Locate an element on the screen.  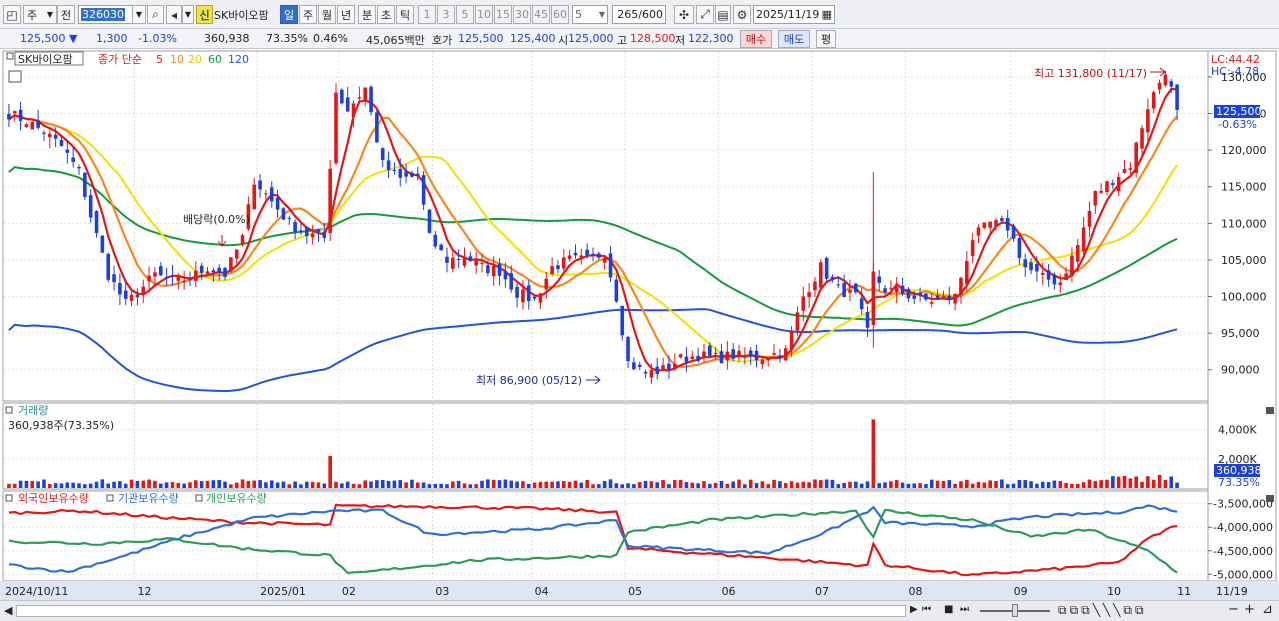
jump-end-icon: ⏭ is located at coordinates (964, 609).